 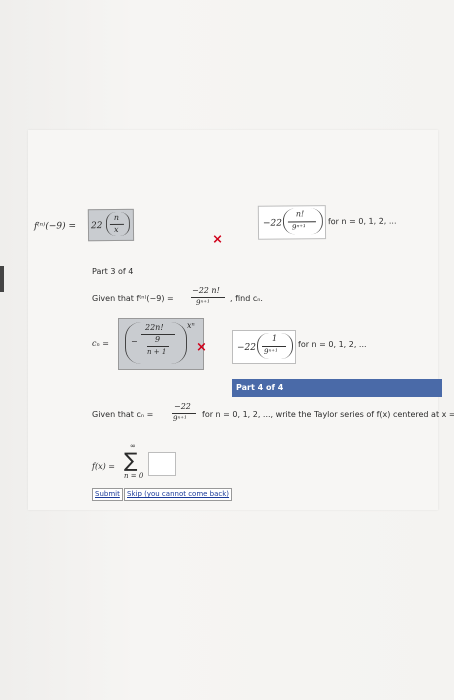 What do you see at coordinates (184, 413) in the screenshot?
I see `part4-given-bar` at bounding box center [184, 413].